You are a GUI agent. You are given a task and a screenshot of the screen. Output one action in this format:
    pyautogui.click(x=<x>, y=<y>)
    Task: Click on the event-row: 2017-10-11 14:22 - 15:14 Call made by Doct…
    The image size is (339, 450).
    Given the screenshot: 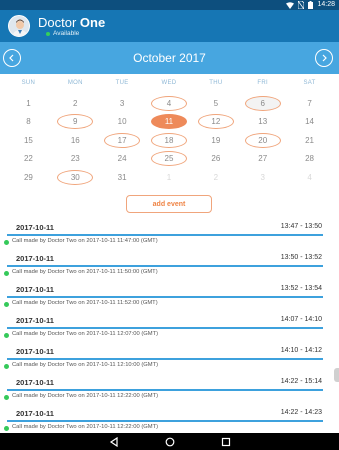 What is the action you would take?
    pyautogui.click(x=169, y=391)
    